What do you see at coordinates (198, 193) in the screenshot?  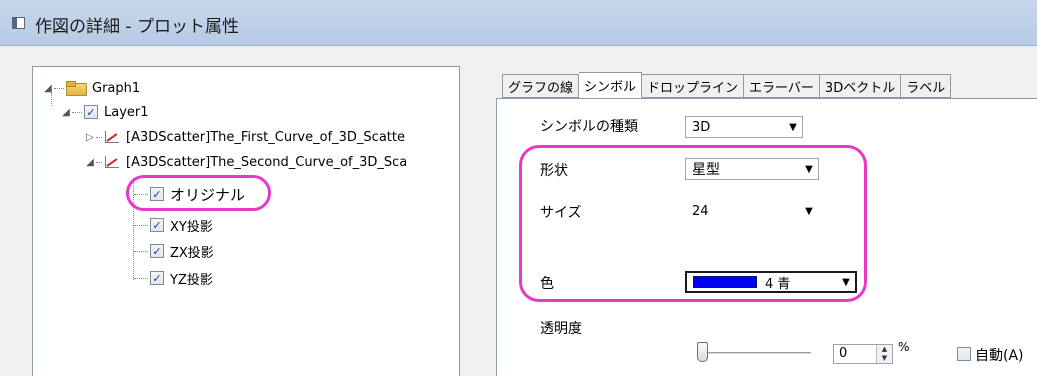 I see `highlight-original` at bounding box center [198, 193].